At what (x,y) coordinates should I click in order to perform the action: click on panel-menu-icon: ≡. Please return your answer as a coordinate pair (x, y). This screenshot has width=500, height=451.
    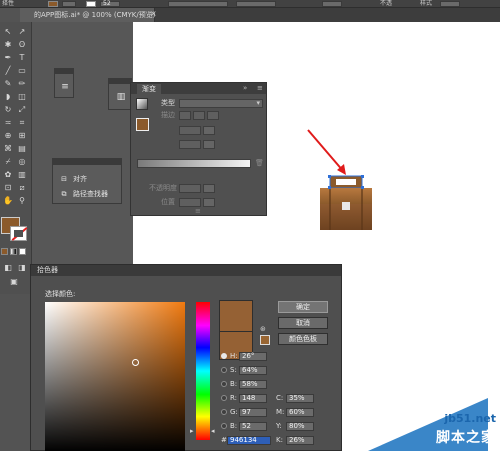
    Looking at the image, I should click on (260, 88).